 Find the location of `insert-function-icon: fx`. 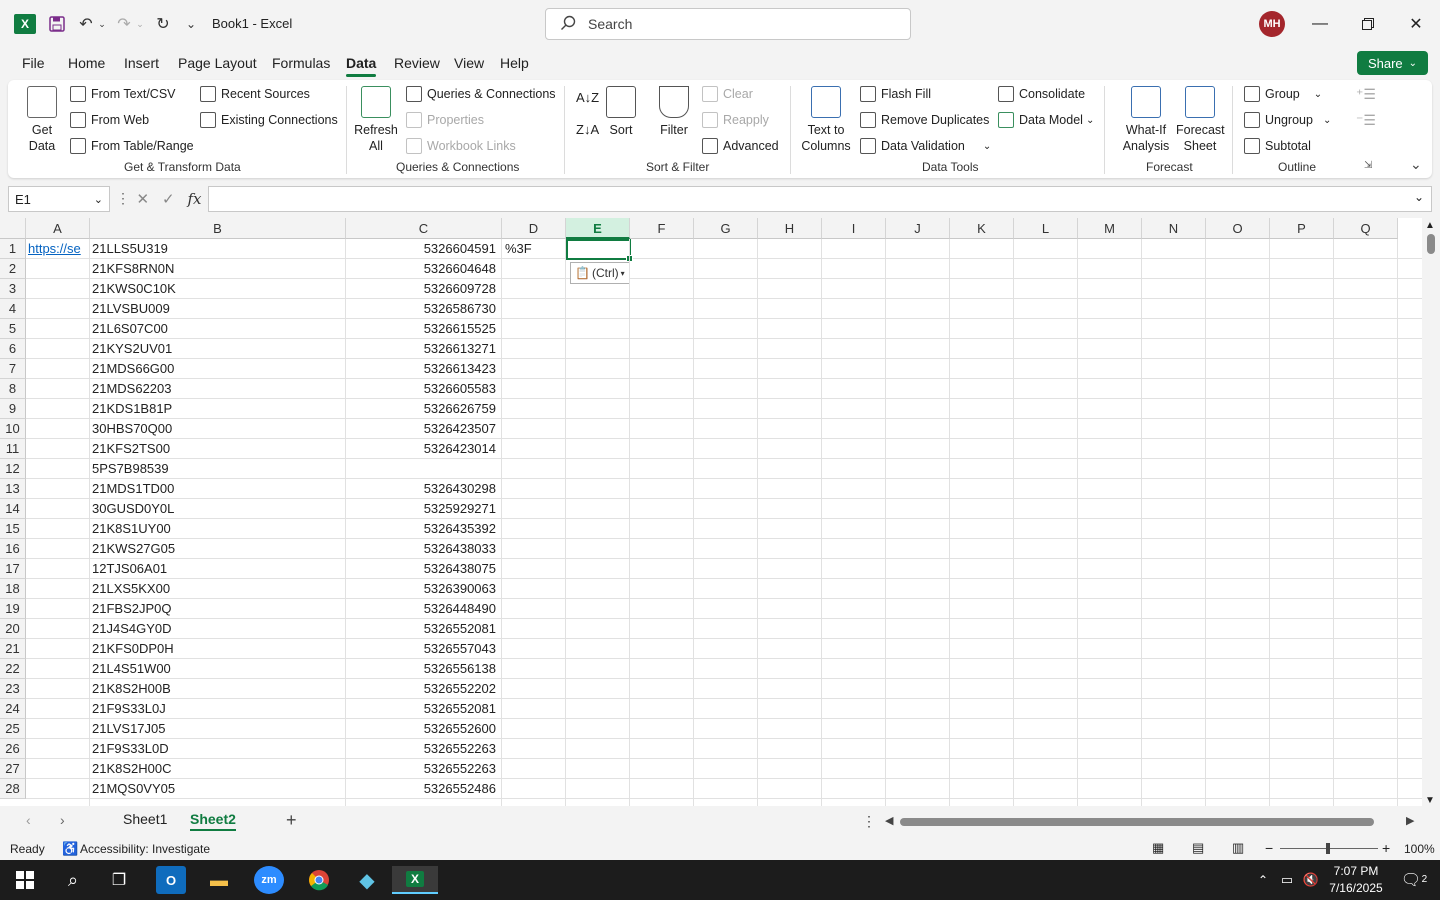

insert-function-icon: fx is located at coordinates (195, 199).